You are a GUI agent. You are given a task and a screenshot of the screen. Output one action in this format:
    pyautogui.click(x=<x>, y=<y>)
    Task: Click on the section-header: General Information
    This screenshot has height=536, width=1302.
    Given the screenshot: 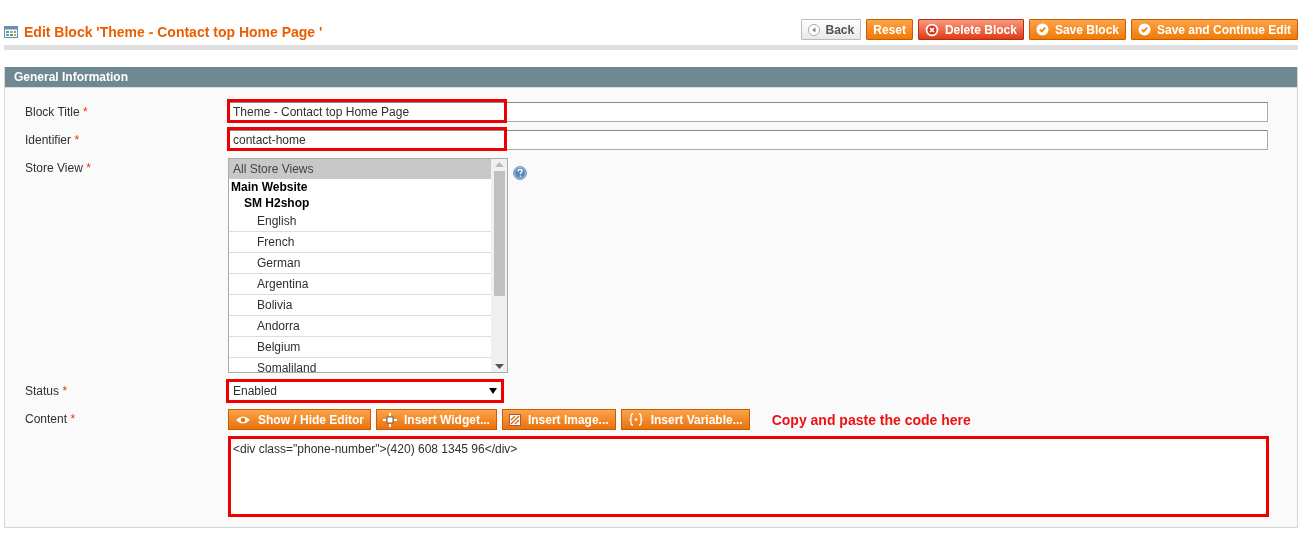 What is the action you would take?
    pyautogui.click(x=651, y=77)
    